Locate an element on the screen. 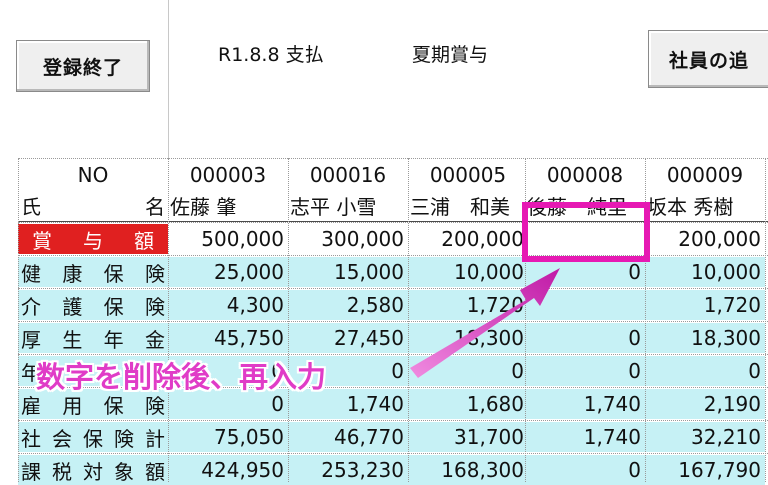  row-label: 社会保険計 is located at coordinates (93, 437).